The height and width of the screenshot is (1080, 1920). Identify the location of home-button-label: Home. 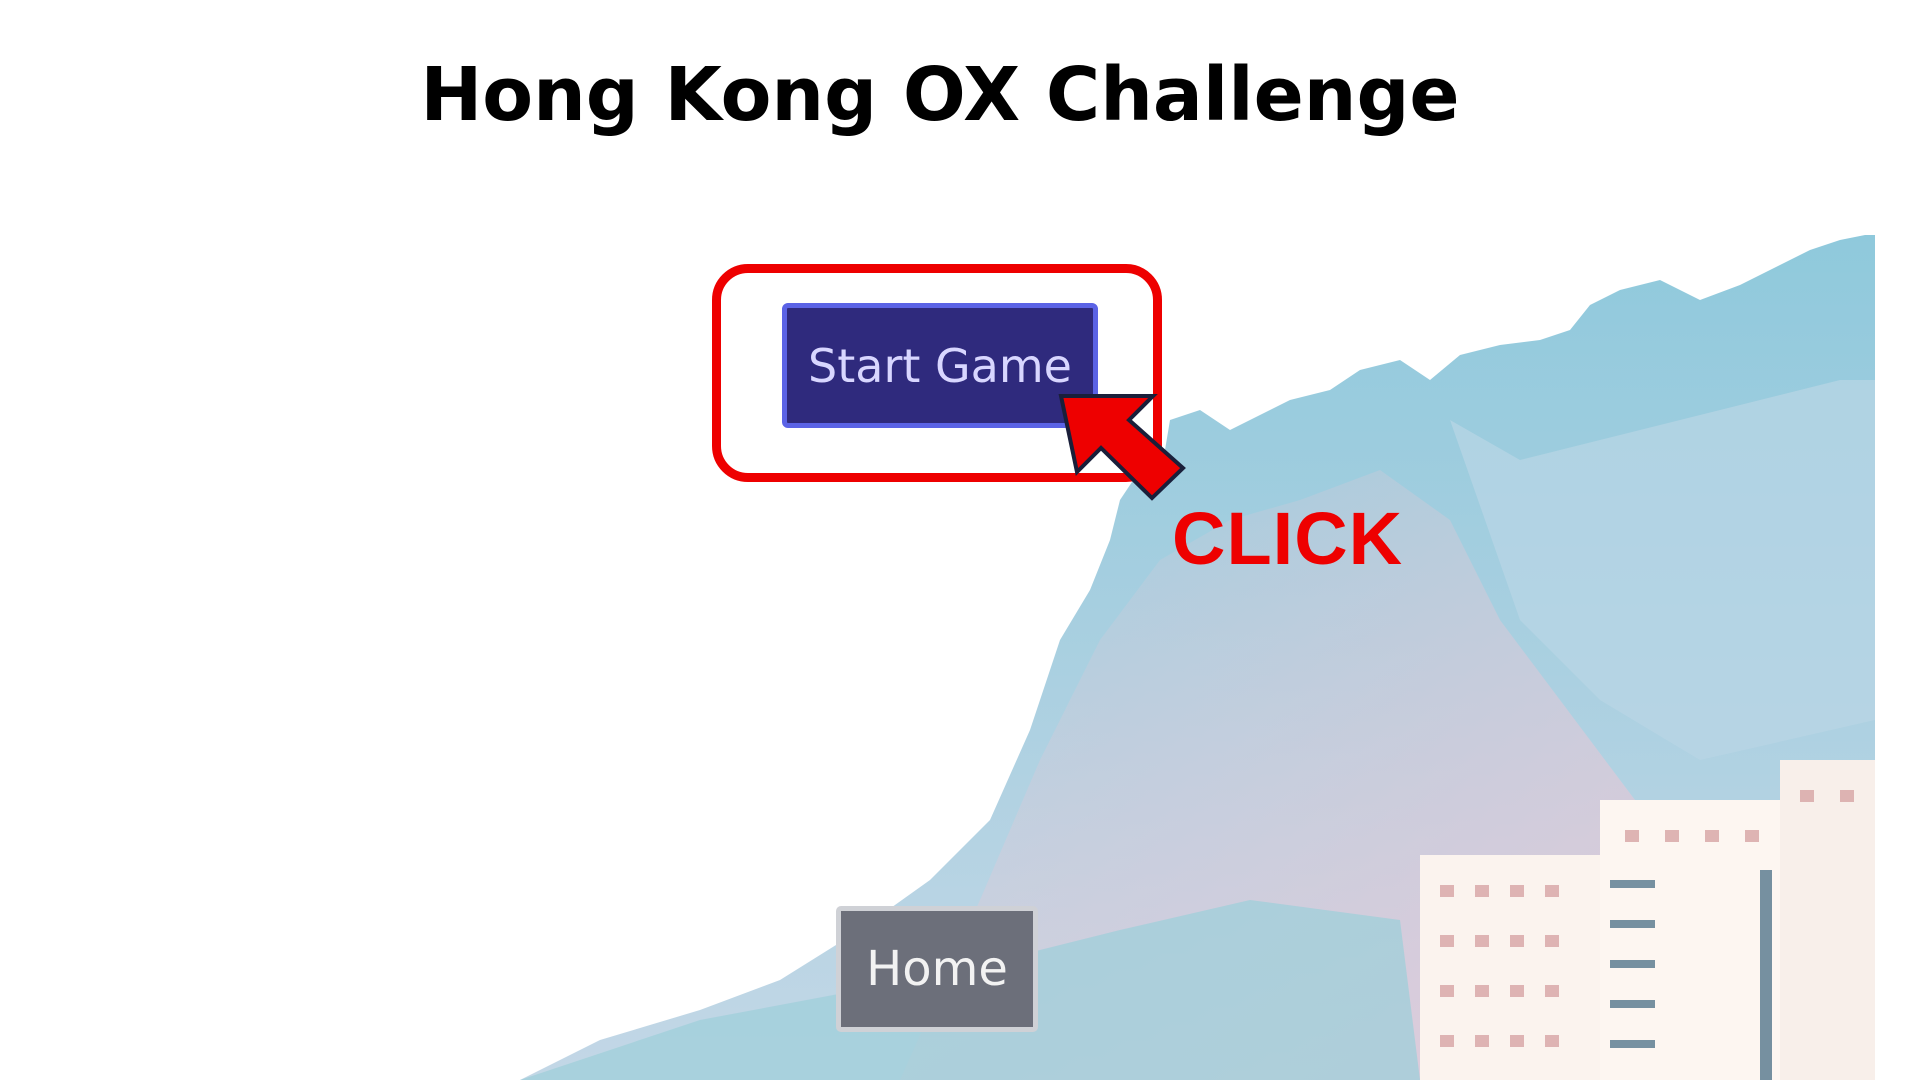
(937, 969).